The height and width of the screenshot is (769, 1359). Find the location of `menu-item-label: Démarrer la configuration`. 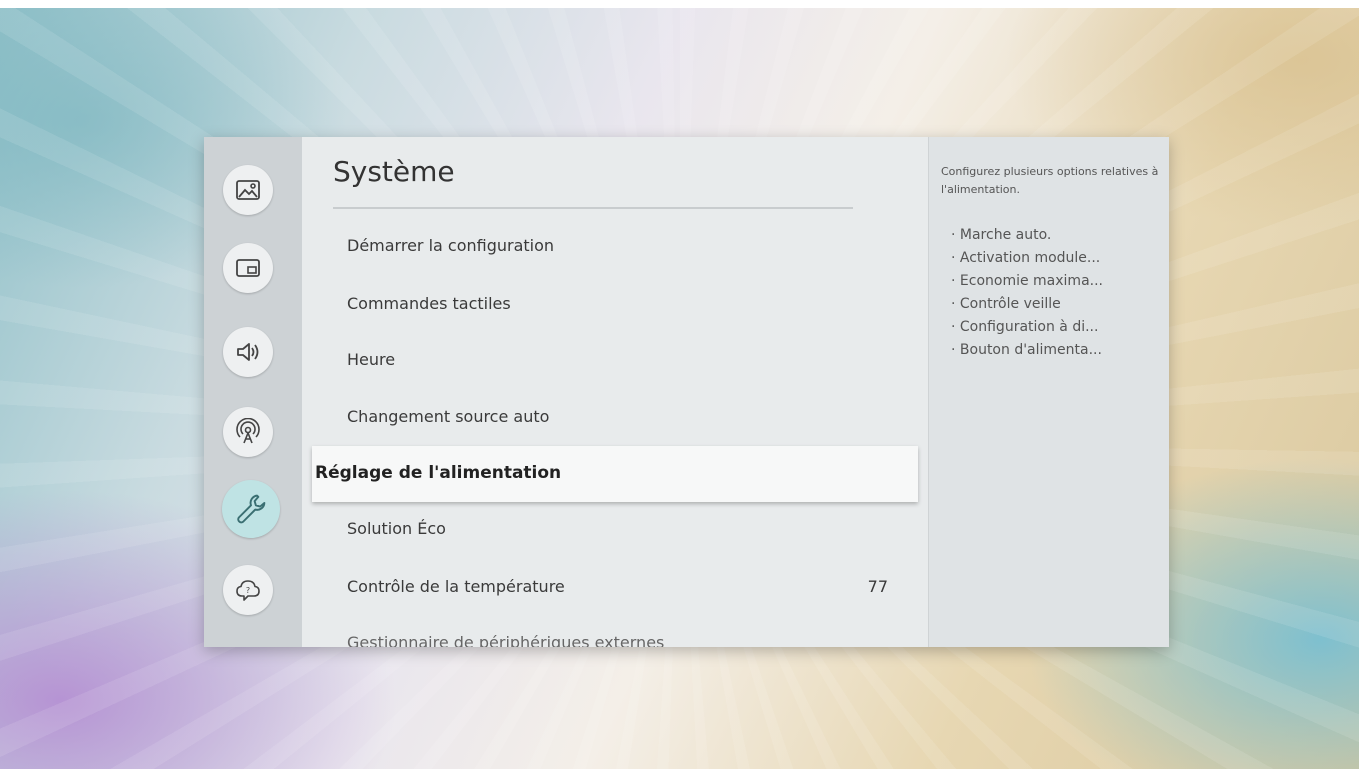

menu-item-label: Démarrer la configuration is located at coordinates (451, 245).